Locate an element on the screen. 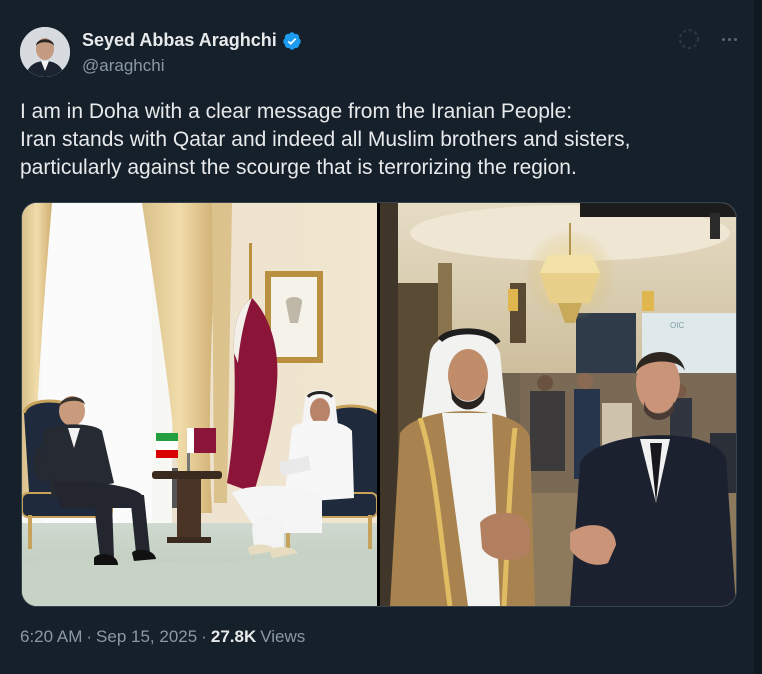  more-options-icon is located at coordinates (729, 39).